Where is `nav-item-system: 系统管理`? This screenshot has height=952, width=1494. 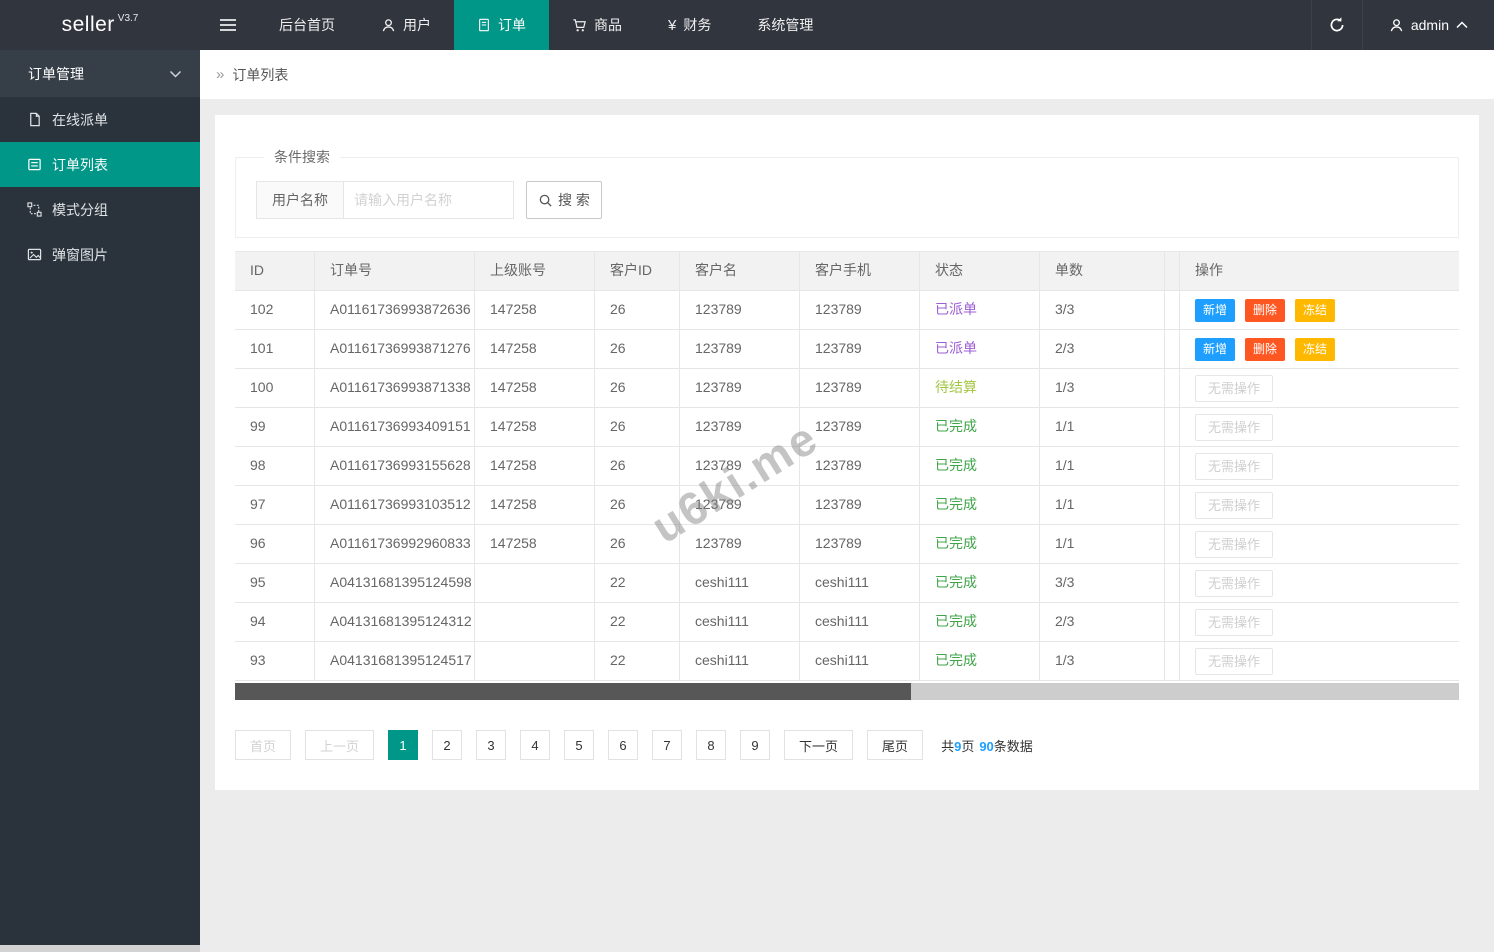 nav-item-system: 系统管理 is located at coordinates (785, 25).